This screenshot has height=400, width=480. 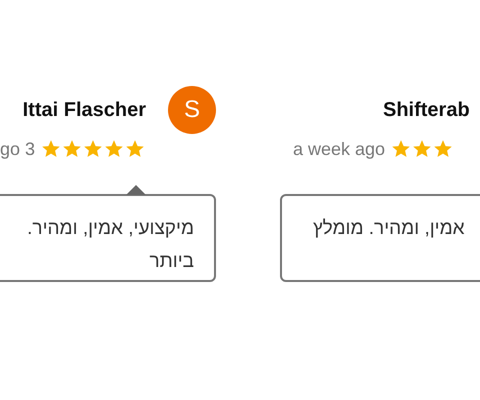 I want to click on review-time: go 3, so click(x=17, y=149).